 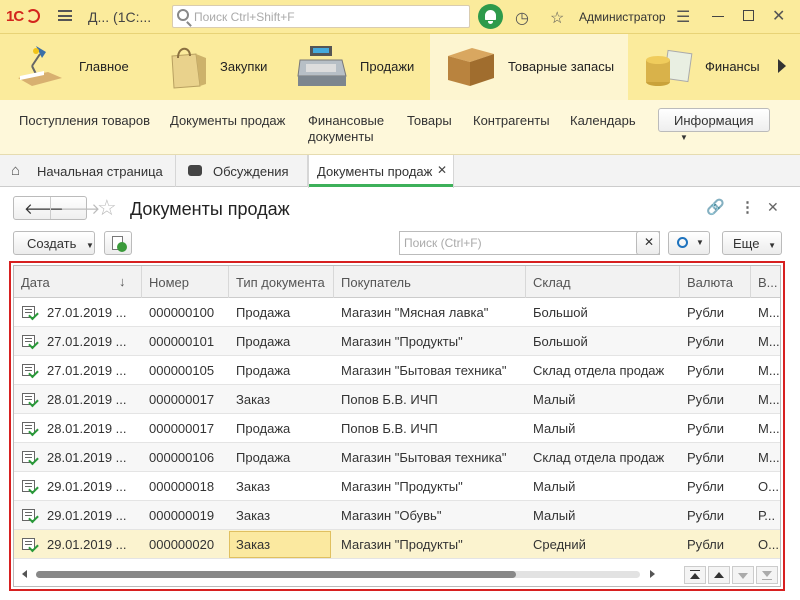 What do you see at coordinates (242, 171) in the screenshot?
I see `tab-discussions: Обсуждения` at bounding box center [242, 171].